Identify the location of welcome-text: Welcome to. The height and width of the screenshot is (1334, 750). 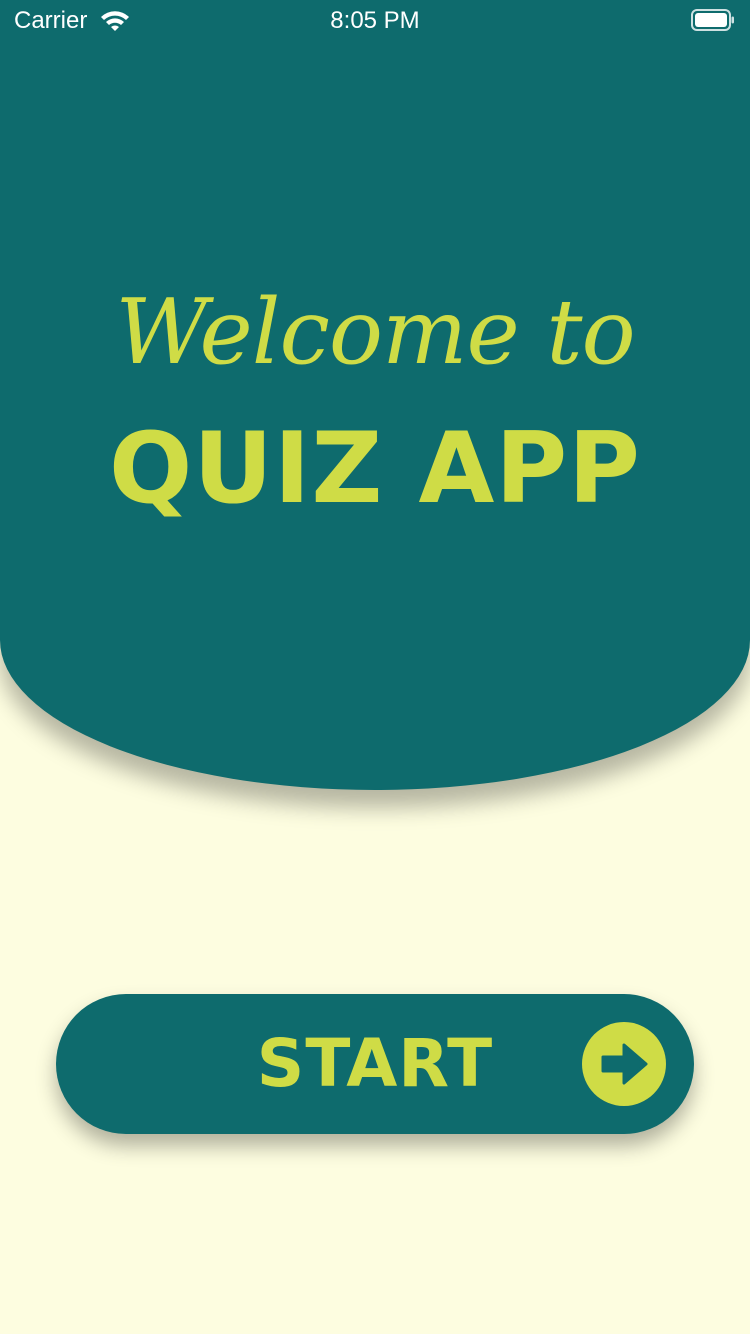
(375, 332).